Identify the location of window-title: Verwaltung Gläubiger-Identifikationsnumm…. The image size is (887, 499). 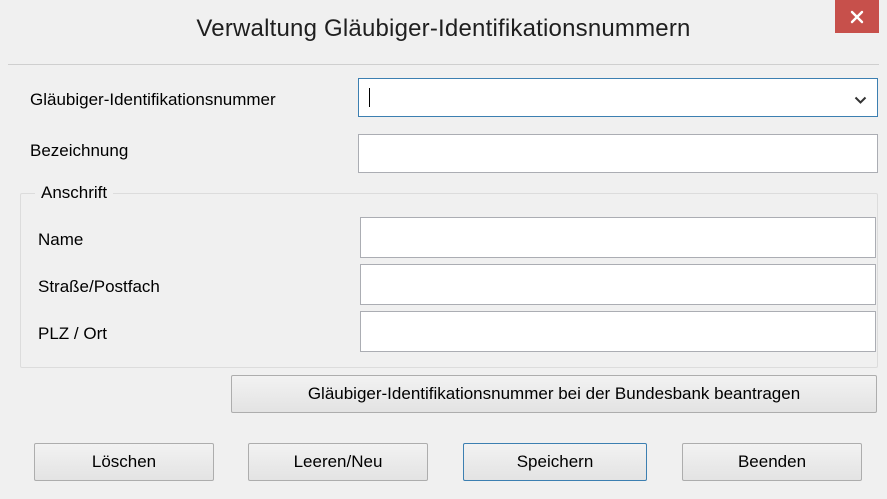
(443, 28).